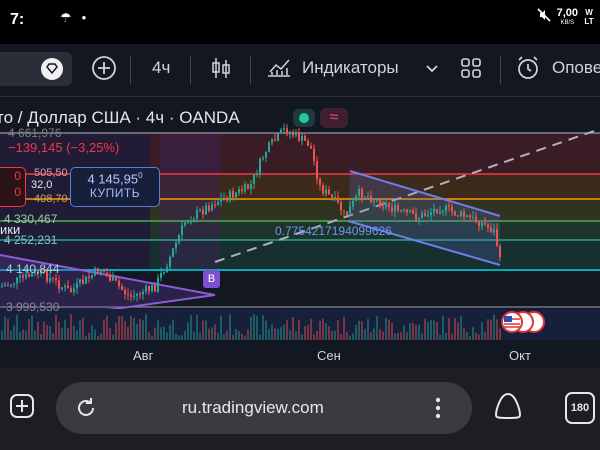 The height and width of the screenshot is (450, 600). Describe the element at coordinates (333, 231) in the screenshot. I see `fib-level-value: 0.7754217194099626` at that location.